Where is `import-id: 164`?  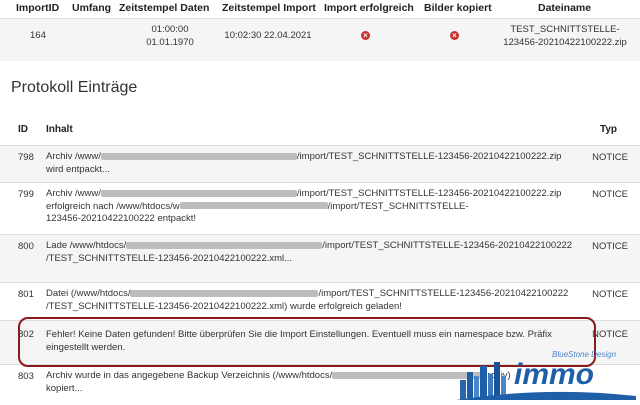 import-id: 164 is located at coordinates (38, 35).